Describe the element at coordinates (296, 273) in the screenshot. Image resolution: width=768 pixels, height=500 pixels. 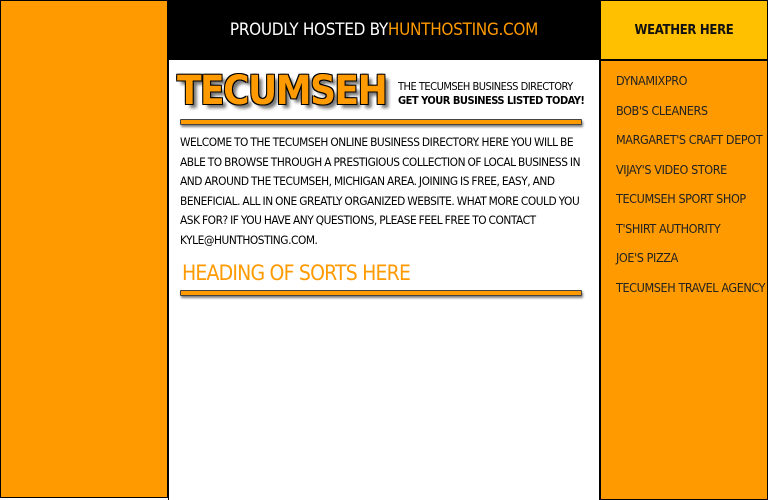
I see `section-heading: HEADING OF SORTS HERE` at that location.